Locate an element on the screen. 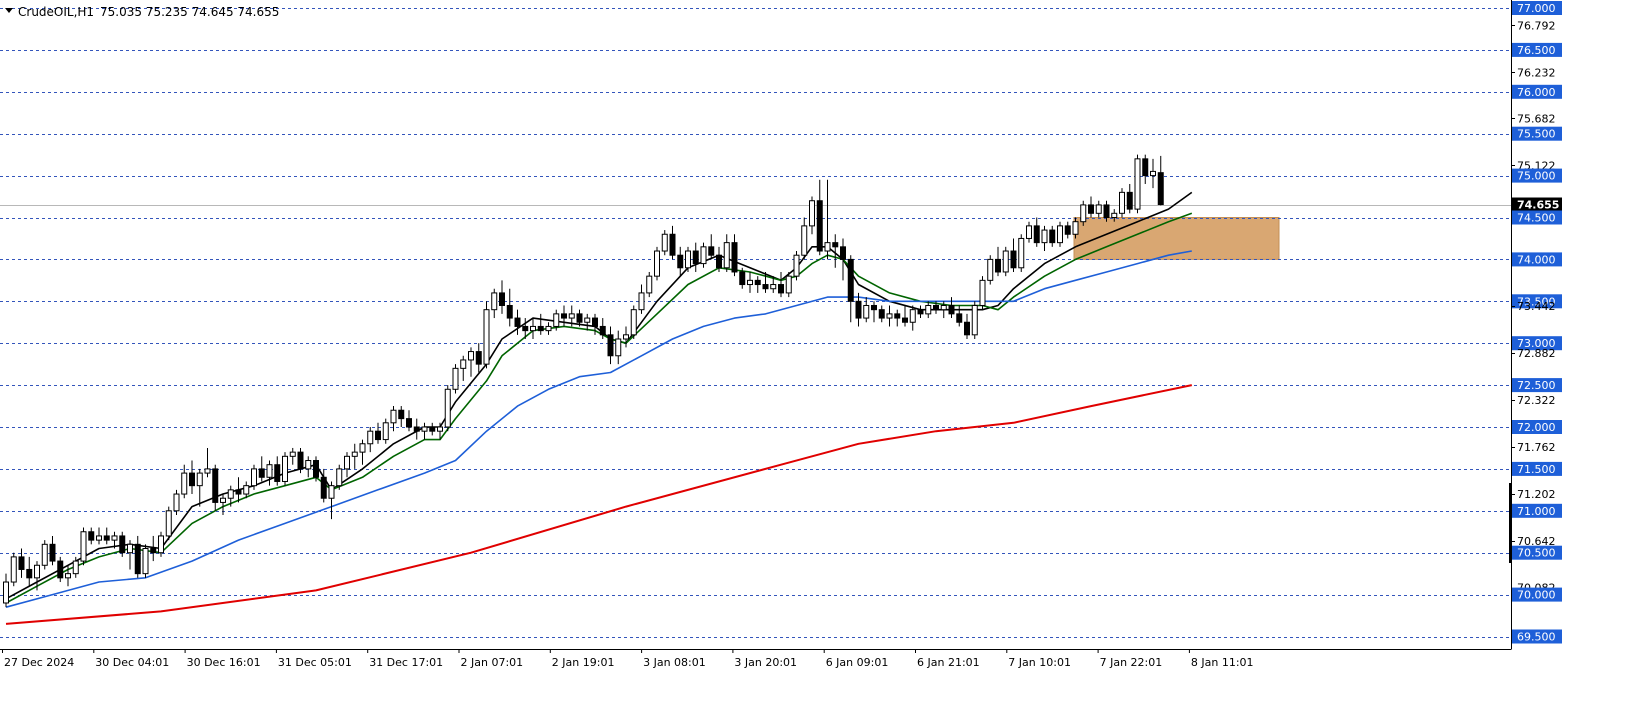 The height and width of the screenshot is (706, 1651). price-tick-label: 76.232 is located at coordinates (1536, 72).